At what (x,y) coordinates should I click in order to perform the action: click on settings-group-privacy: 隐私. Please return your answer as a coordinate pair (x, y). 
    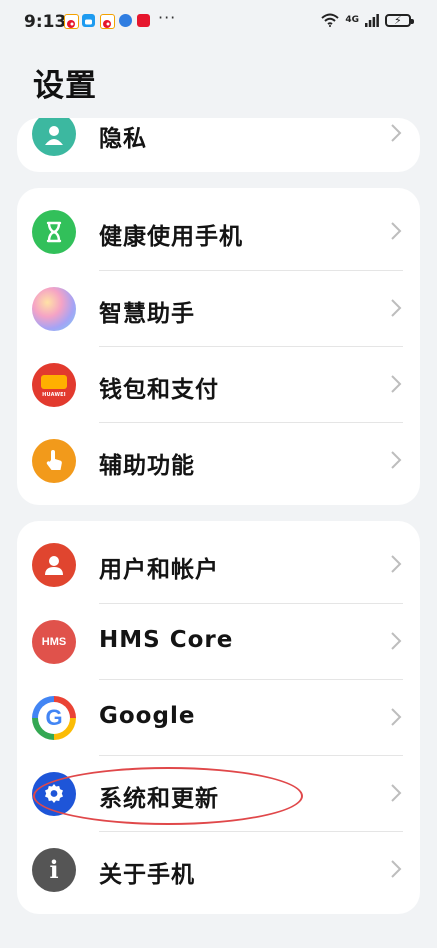
    Looking at the image, I should click on (218, 145).